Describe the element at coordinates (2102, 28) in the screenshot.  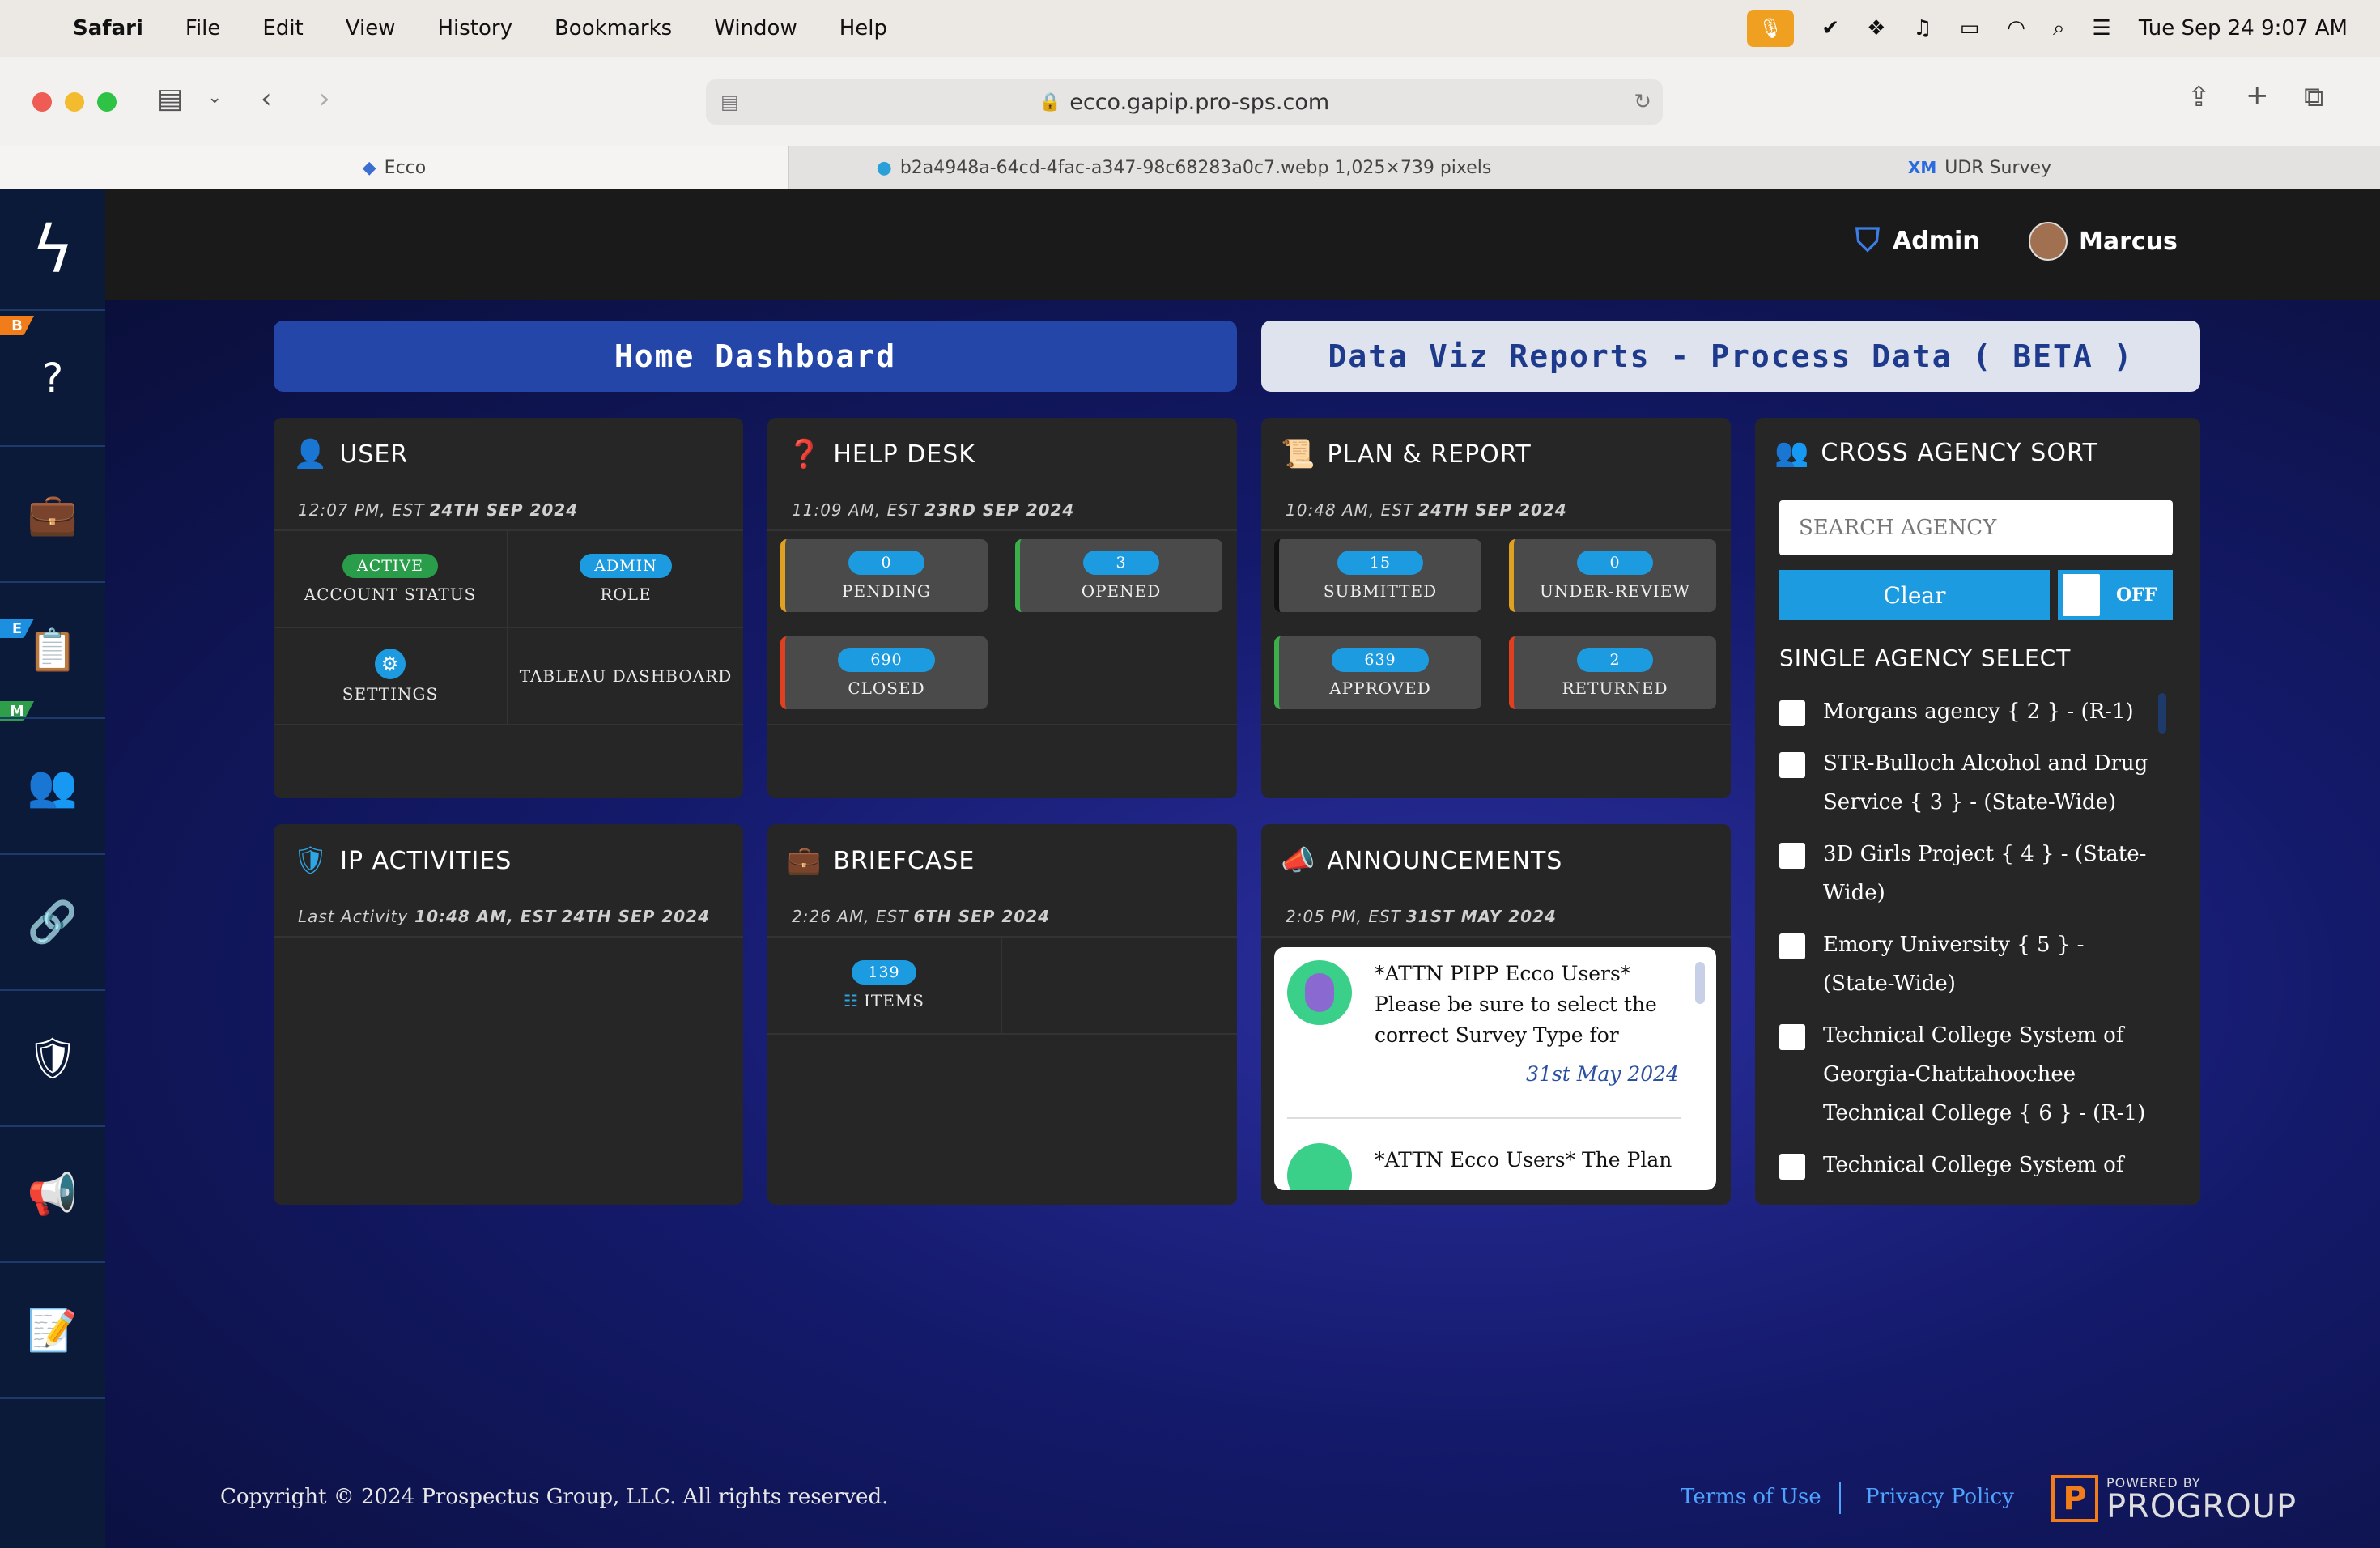
I see `control-center-icon: ☰` at that location.